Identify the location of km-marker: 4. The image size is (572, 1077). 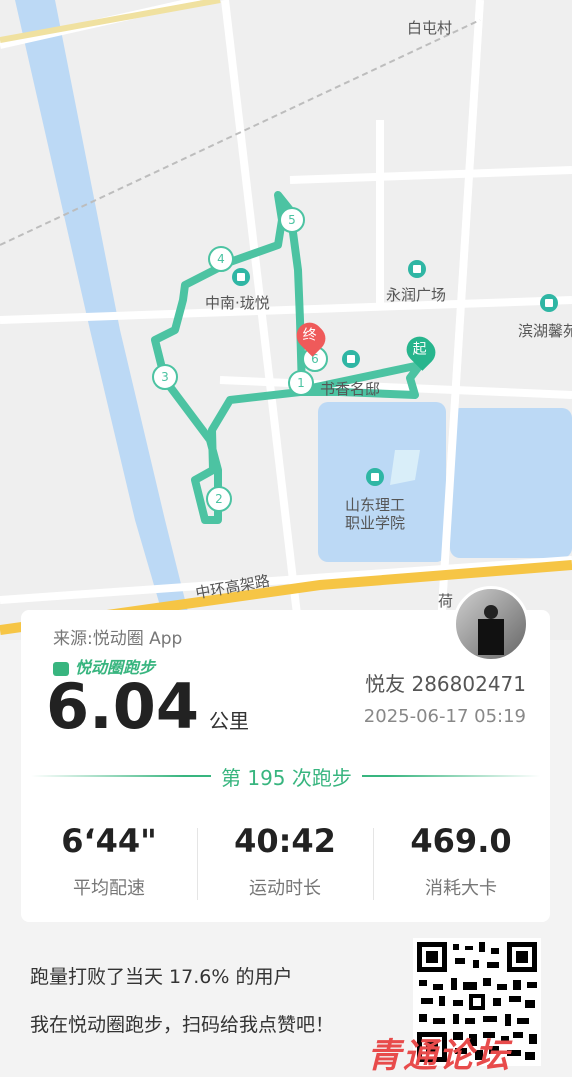
(221, 259).